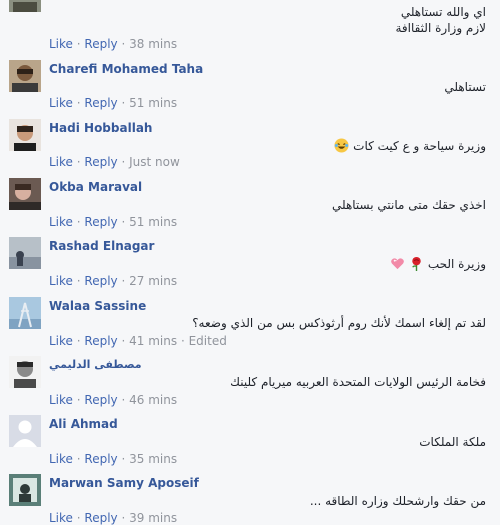 This screenshot has height=525, width=500. I want to click on comment-text: اخذي حقك متى مانتي بستاهلي, so click(408, 205).